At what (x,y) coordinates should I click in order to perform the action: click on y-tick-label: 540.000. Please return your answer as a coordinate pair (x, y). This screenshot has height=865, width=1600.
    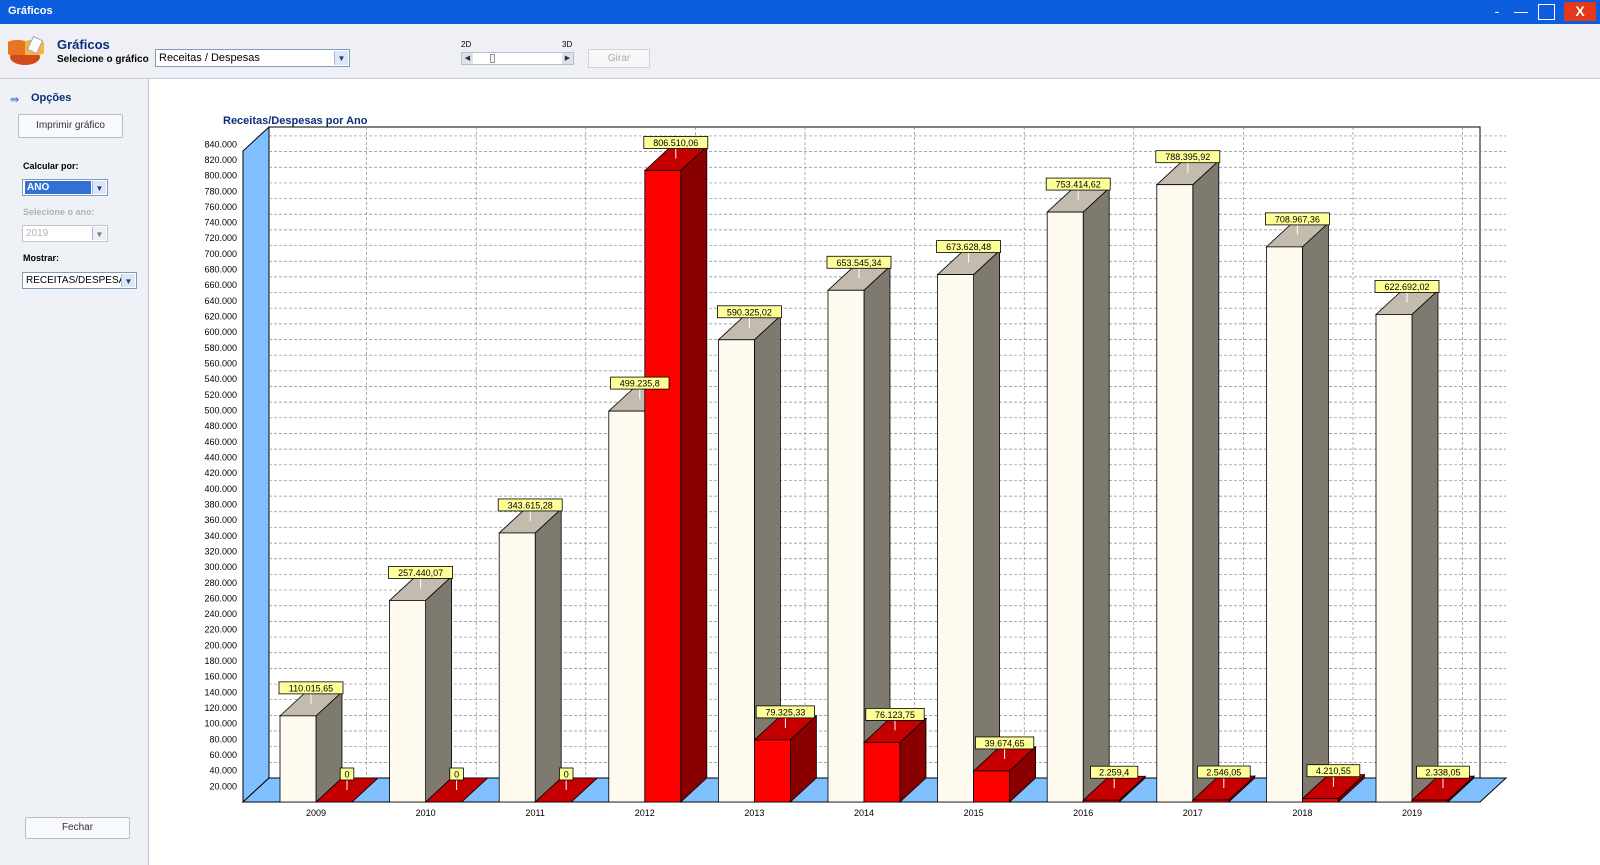
    Looking at the image, I should click on (220, 379).